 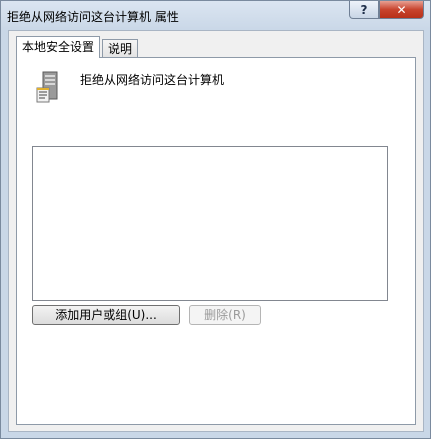 I want to click on help-icon: ?, so click(x=364, y=9).